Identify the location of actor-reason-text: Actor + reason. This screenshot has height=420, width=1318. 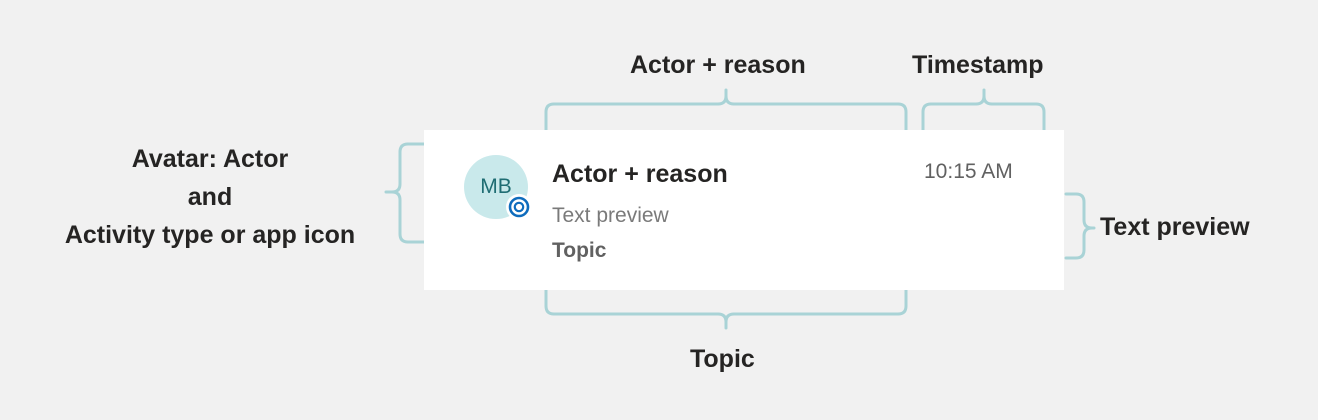
(640, 174).